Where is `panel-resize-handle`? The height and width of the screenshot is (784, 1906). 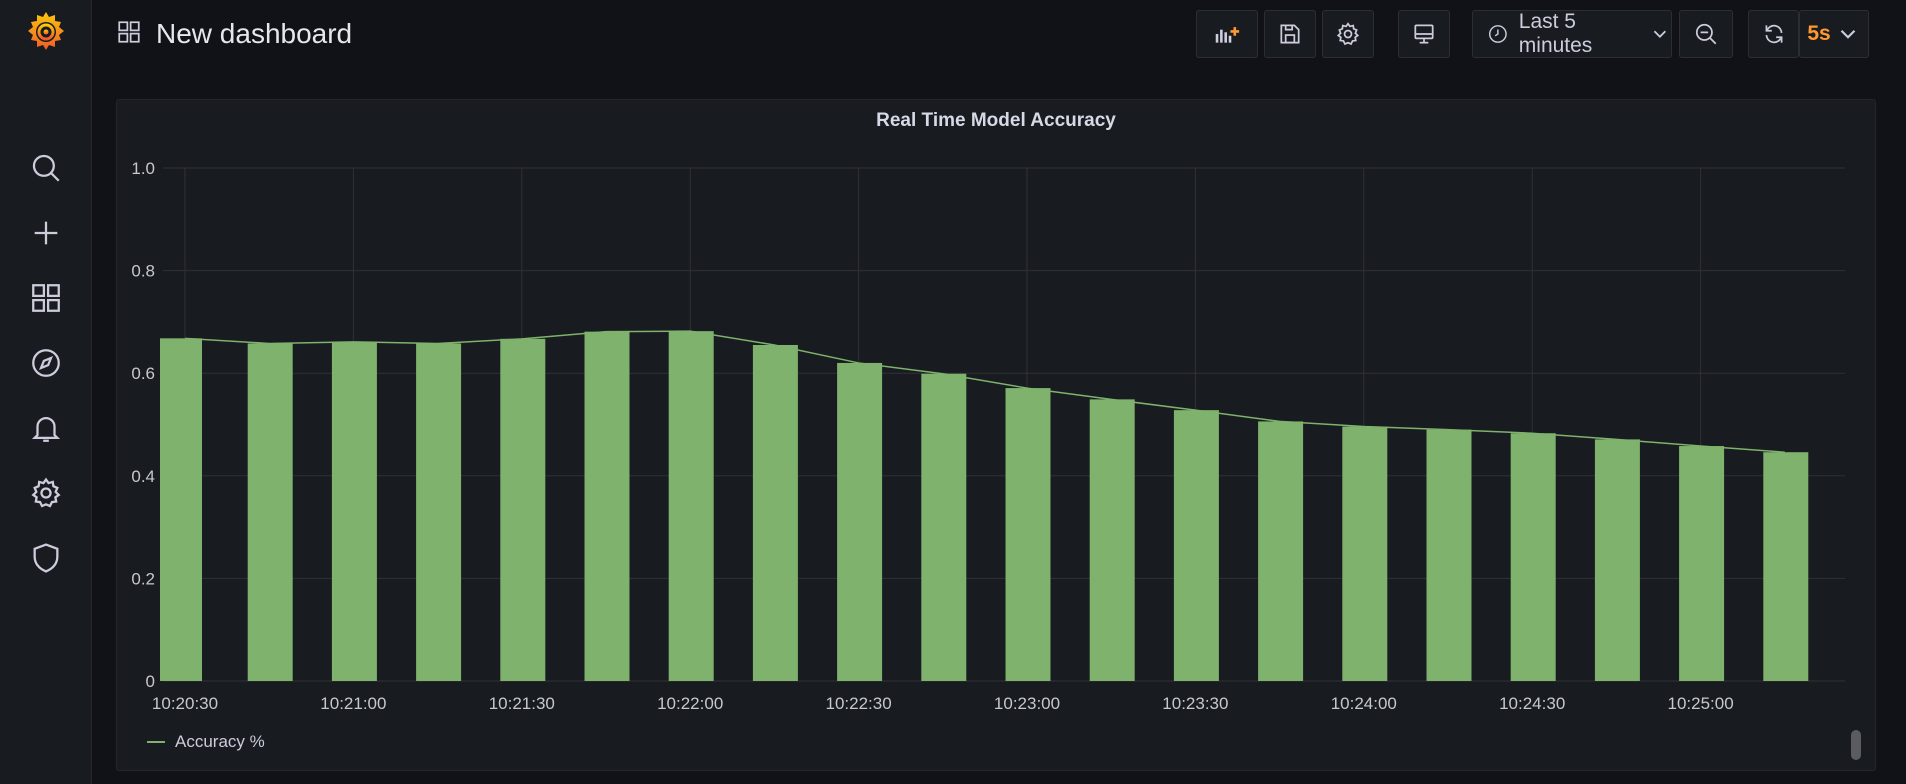 panel-resize-handle is located at coordinates (1856, 745).